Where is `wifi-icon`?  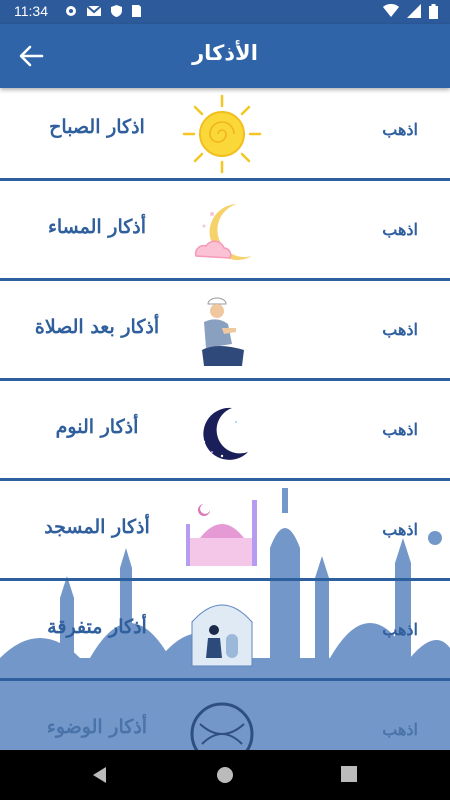 wifi-icon is located at coordinates (391, 10).